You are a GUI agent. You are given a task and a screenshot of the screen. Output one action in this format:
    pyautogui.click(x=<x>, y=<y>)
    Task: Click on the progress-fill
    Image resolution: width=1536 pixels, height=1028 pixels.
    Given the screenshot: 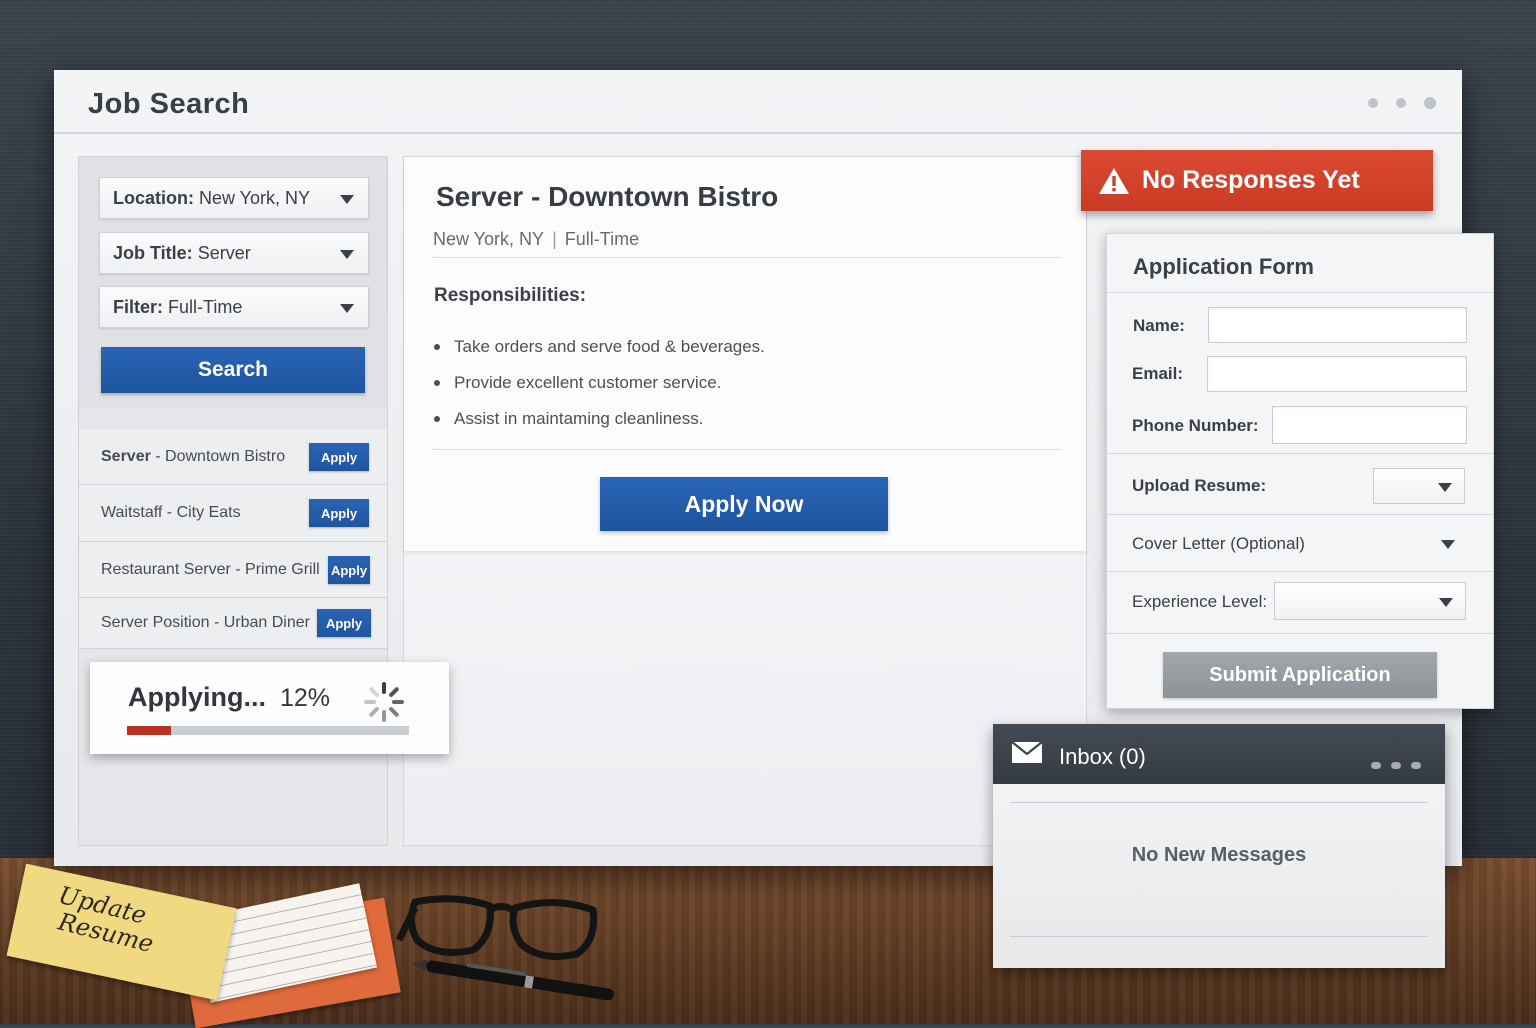 What is the action you would take?
    pyautogui.click(x=149, y=730)
    